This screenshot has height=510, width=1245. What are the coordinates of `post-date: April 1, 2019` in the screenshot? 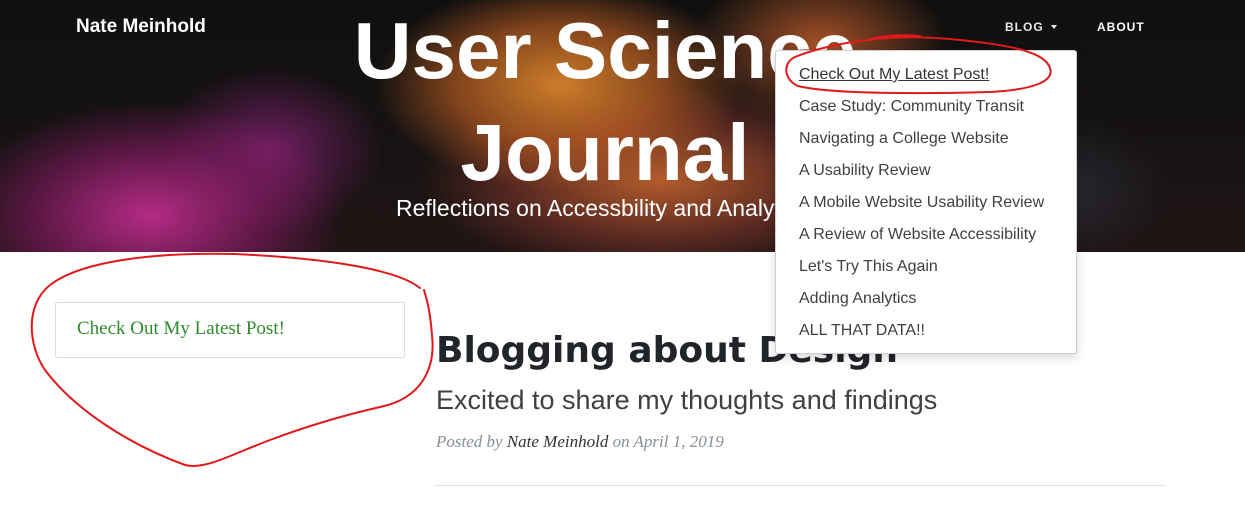 It's located at (678, 441).